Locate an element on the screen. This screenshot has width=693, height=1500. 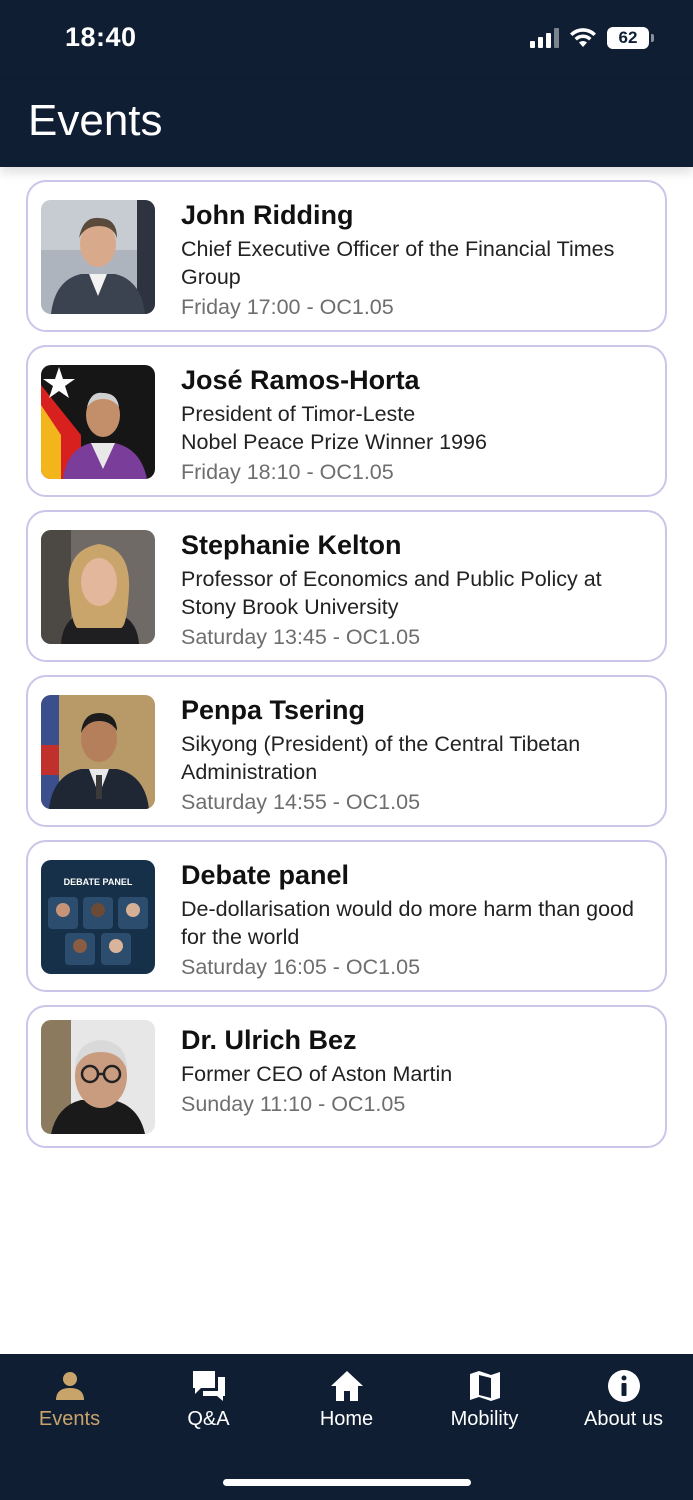
tab-label: Q&A is located at coordinates (208, 1419).